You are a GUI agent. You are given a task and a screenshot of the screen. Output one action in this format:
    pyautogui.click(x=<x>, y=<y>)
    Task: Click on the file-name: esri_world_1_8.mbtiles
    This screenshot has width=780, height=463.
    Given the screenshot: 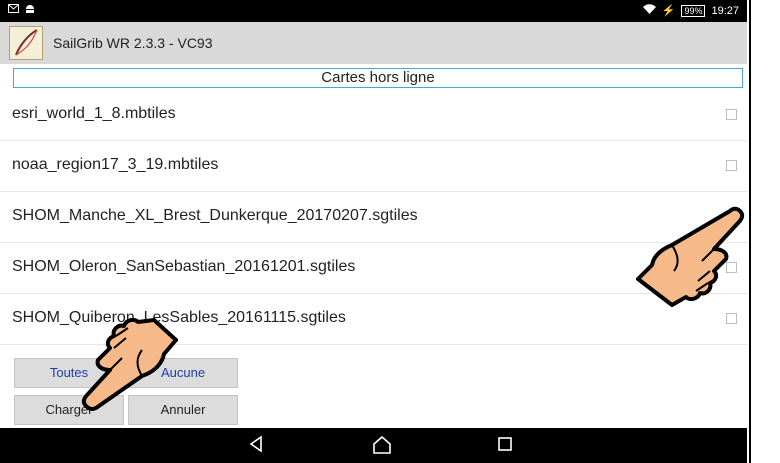 What is the action you would take?
    pyautogui.click(x=94, y=113)
    